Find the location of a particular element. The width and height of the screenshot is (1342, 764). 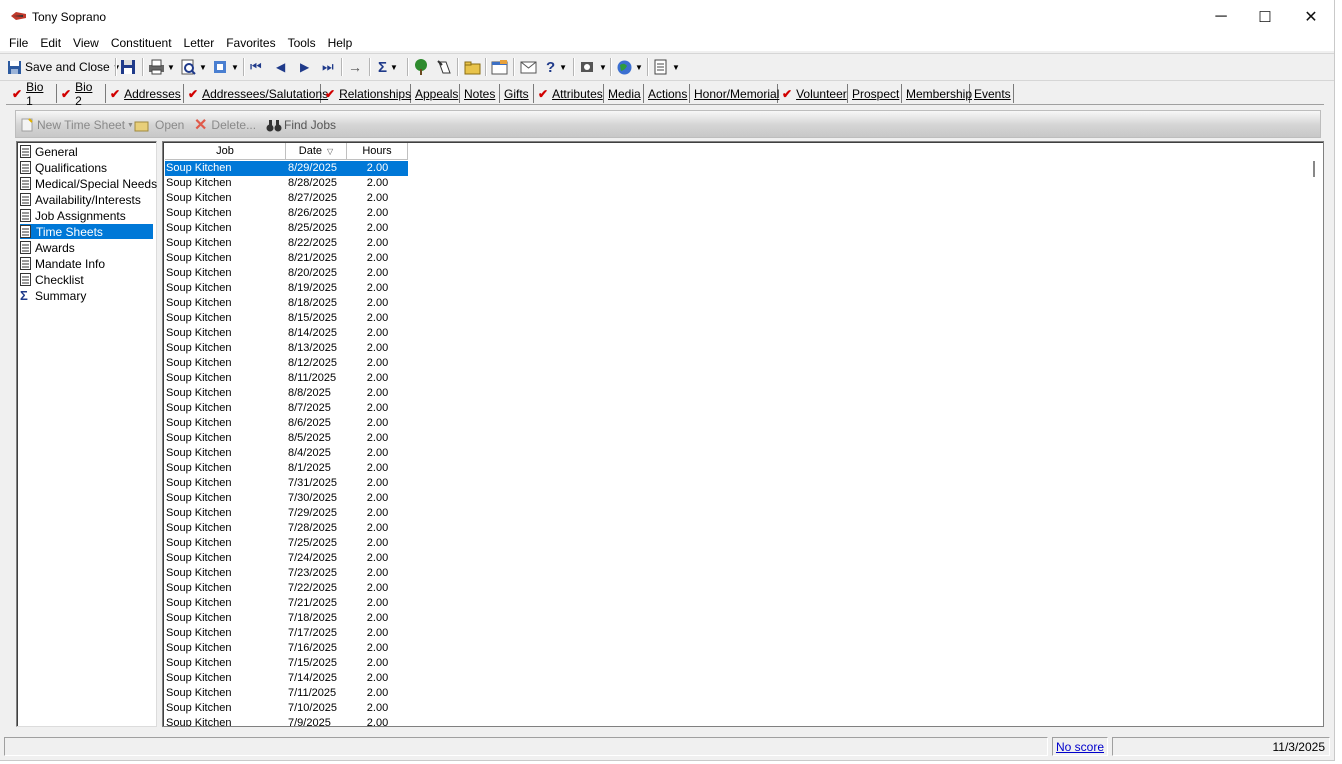

column-header-hours: Hours is located at coordinates (377, 151).